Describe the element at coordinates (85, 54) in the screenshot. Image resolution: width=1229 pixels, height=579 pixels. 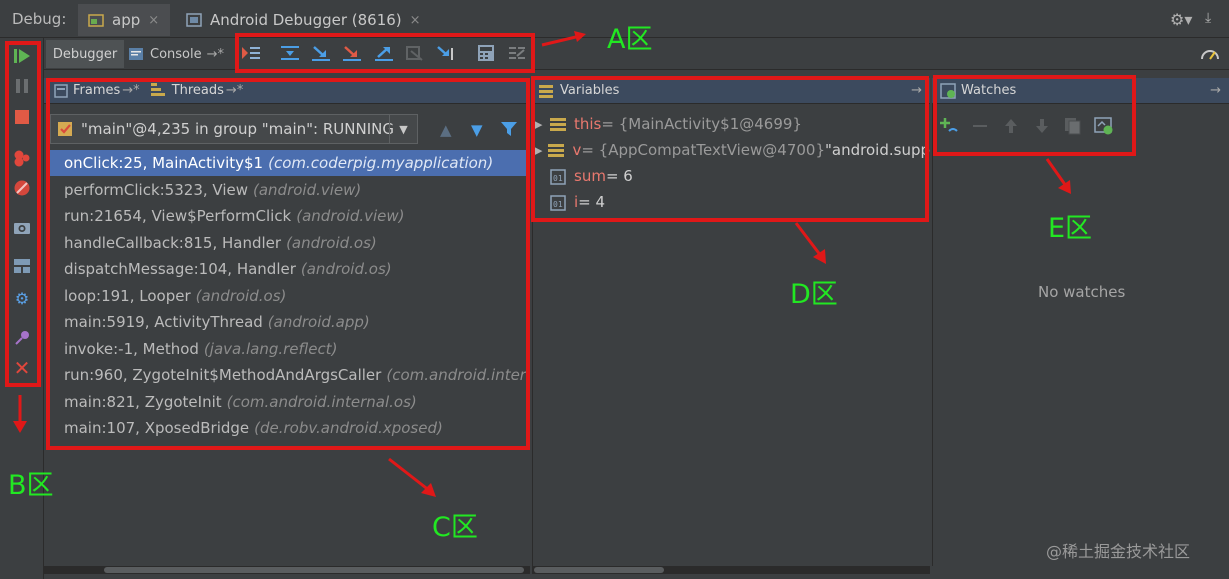
I see `tab-debugger: Debugger` at that location.